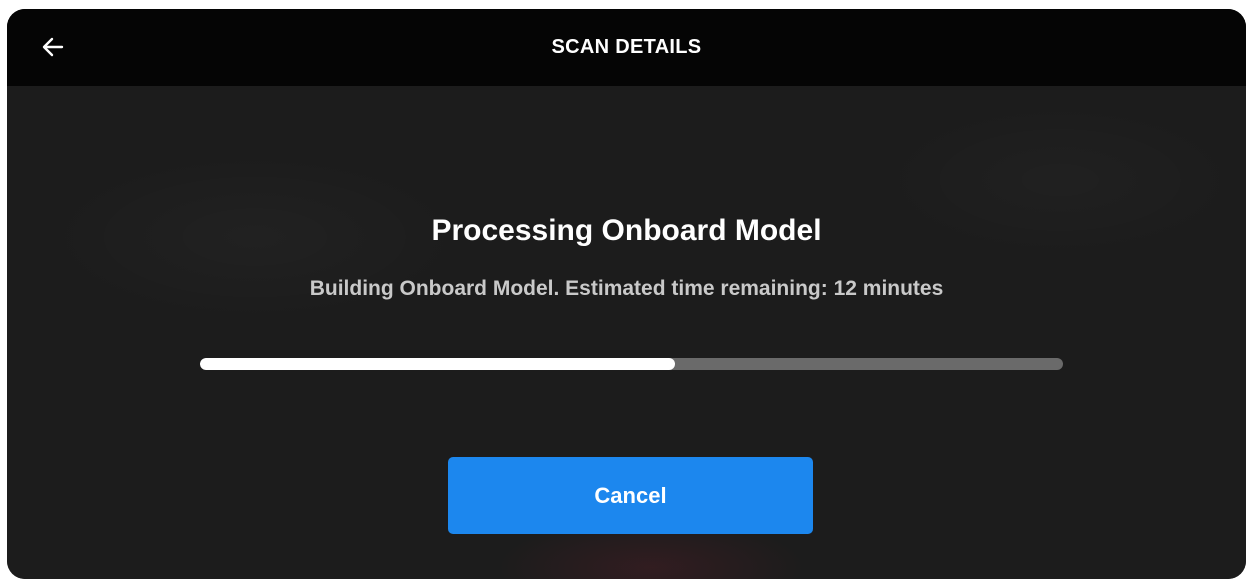 The image size is (1253, 579). I want to click on arrow-left-icon, so click(53, 47).